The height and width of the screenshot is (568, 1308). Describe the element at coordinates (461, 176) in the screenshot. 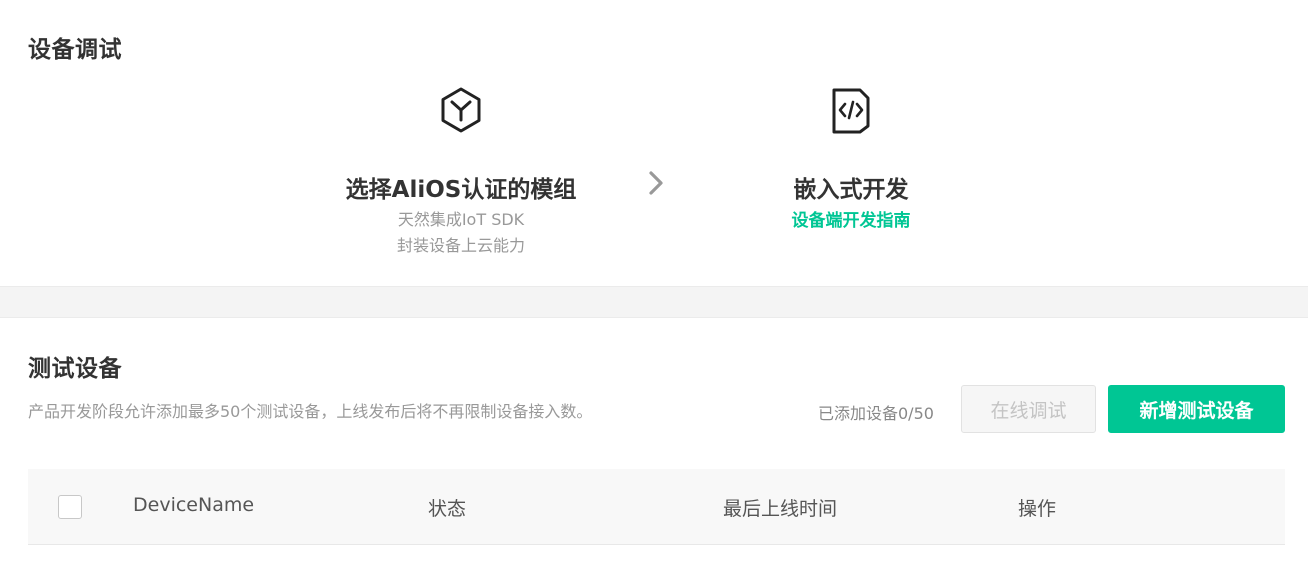

I see `step-select-module: 选择AliOS认证的模组 天然集成IoT SDK 封装设备上云能力` at that location.